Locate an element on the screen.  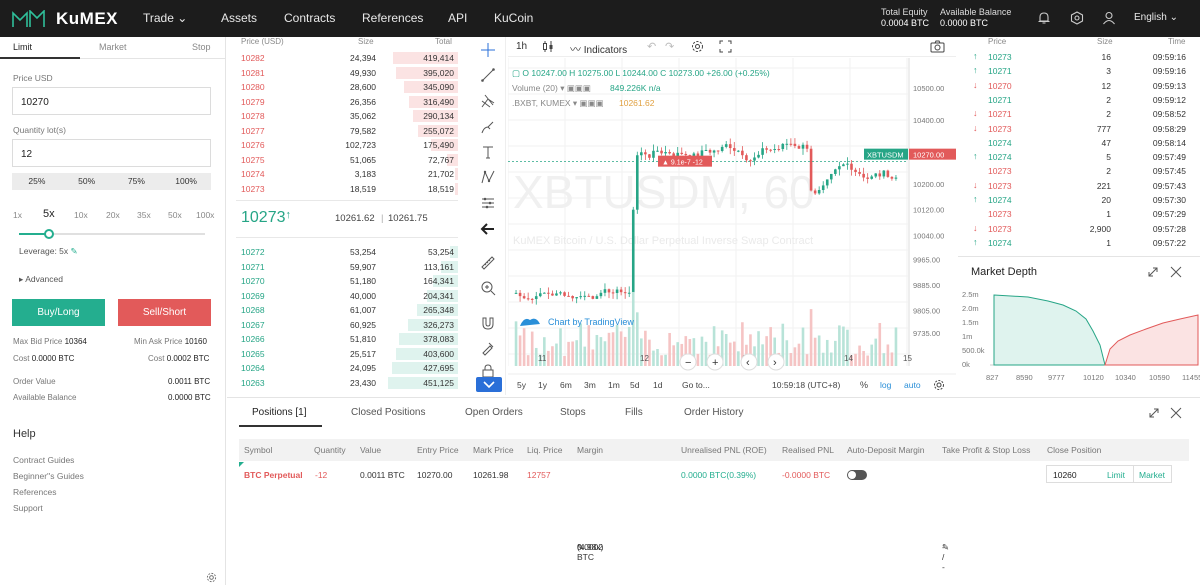
chart-settings-icon is located at coordinates (697, 46).